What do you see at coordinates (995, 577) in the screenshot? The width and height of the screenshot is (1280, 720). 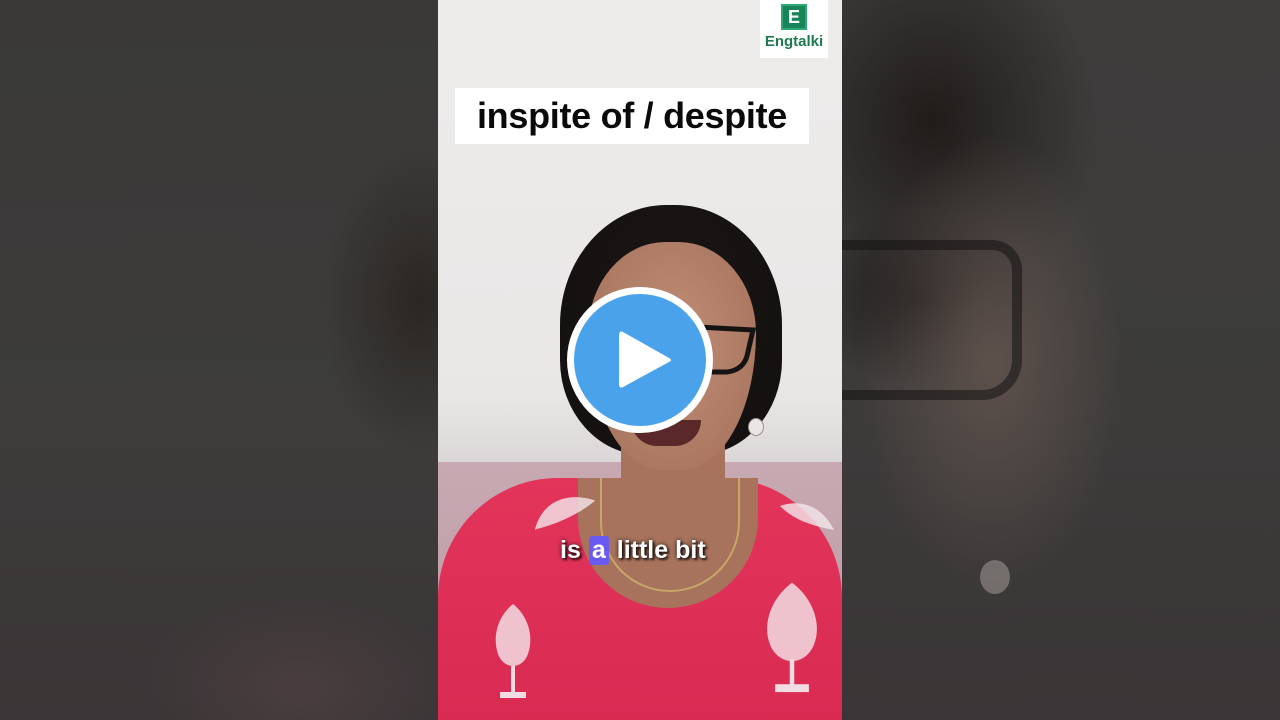 I see `blurred-earring` at bounding box center [995, 577].